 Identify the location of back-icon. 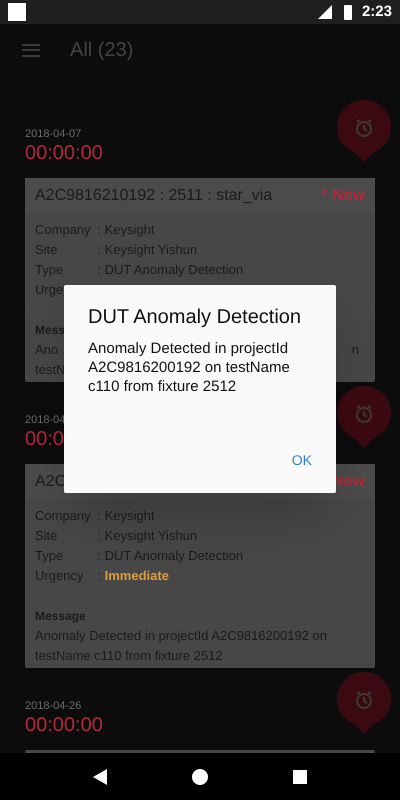
(99, 776).